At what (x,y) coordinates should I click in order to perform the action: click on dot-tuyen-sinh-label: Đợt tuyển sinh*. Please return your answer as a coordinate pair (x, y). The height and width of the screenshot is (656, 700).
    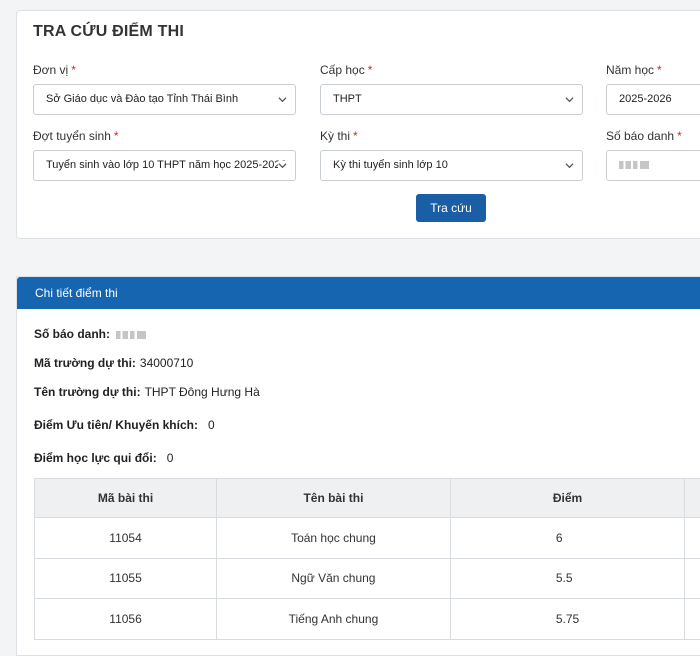
    Looking at the image, I should click on (164, 137).